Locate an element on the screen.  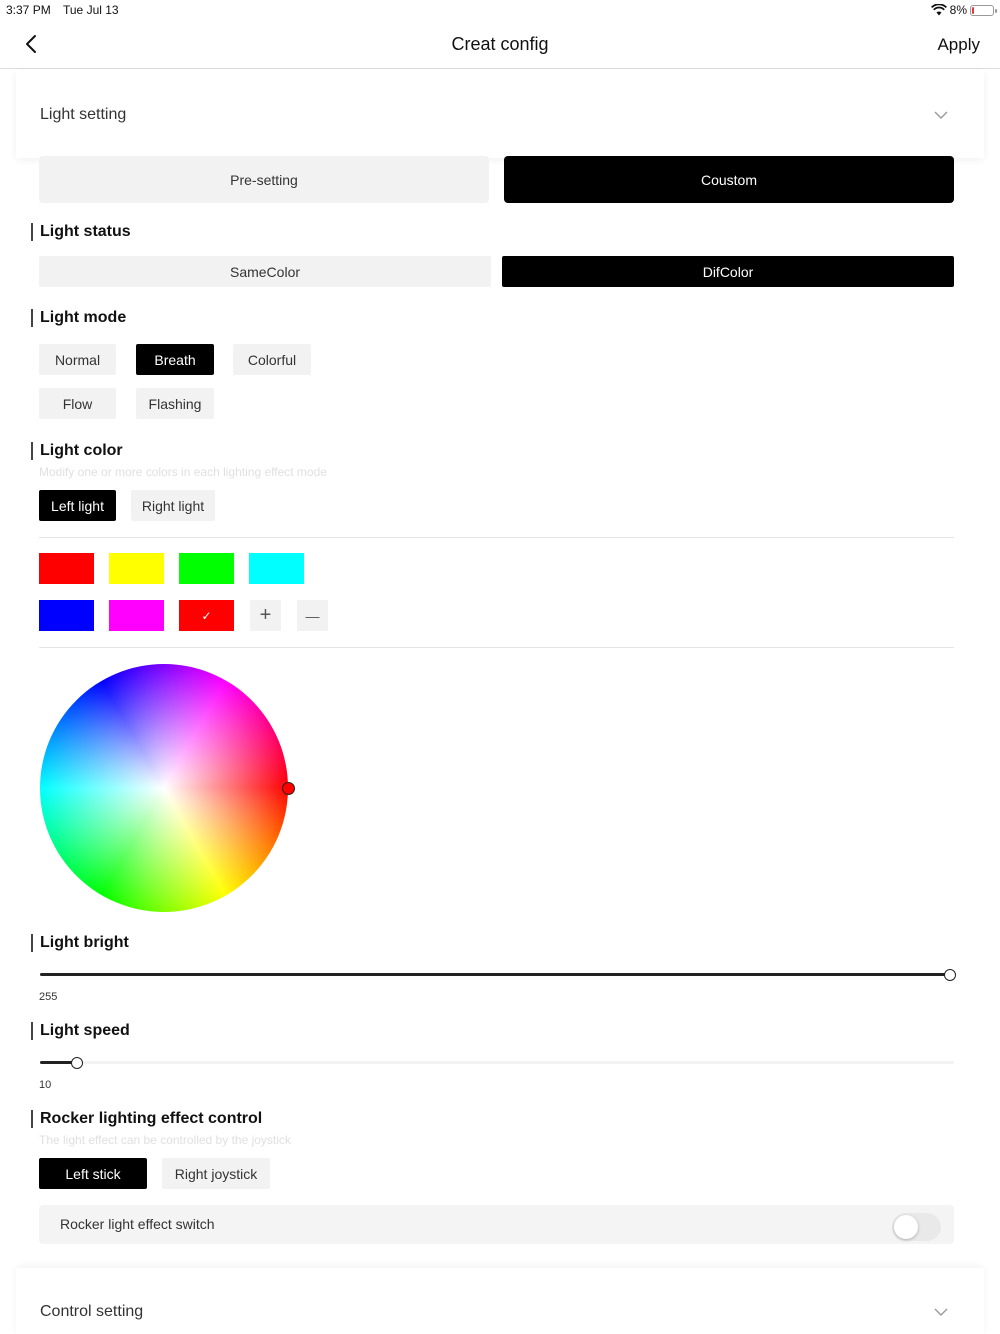
bright-slider-fill is located at coordinates (495, 974).